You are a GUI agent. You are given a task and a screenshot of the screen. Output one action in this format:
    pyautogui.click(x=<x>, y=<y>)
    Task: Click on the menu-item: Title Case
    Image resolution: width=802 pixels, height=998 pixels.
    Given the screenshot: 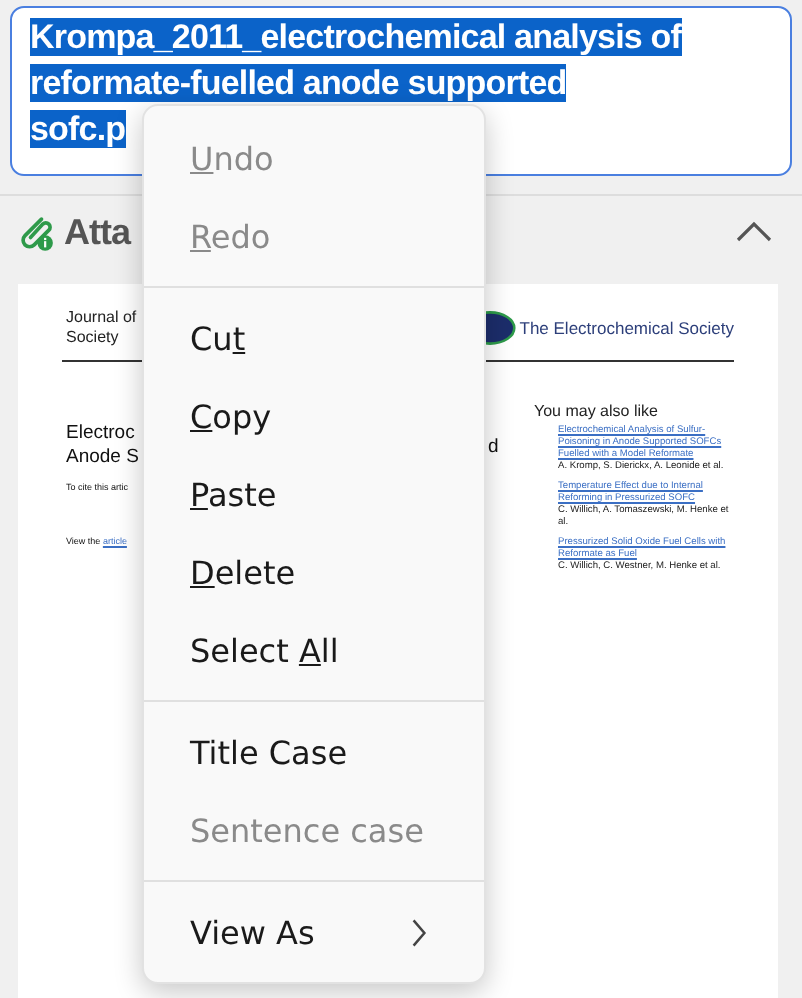 What is the action you would take?
    pyautogui.click(x=314, y=753)
    